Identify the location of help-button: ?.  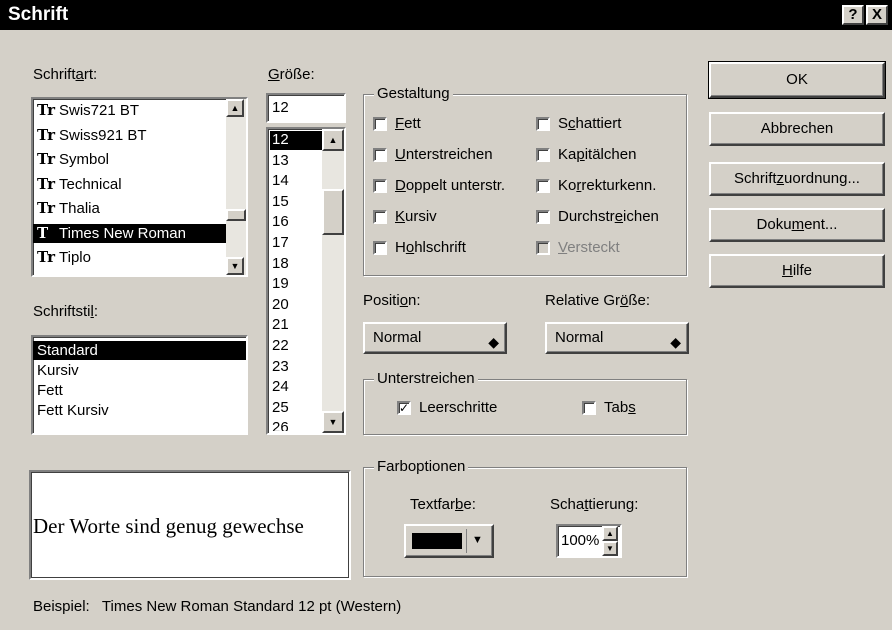
(853, 15).